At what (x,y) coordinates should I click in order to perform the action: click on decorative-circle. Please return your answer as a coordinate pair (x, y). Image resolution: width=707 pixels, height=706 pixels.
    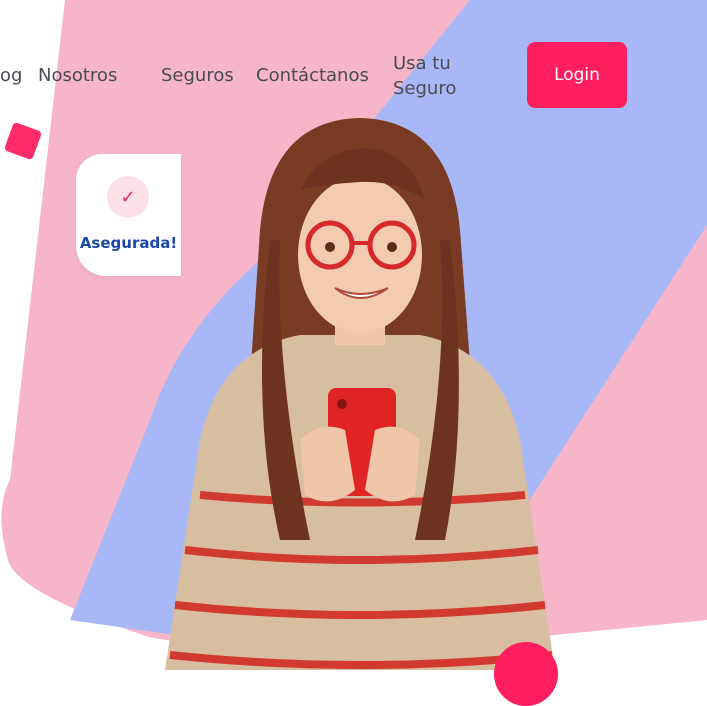
    Looking at the image, I should click on (526, 674).